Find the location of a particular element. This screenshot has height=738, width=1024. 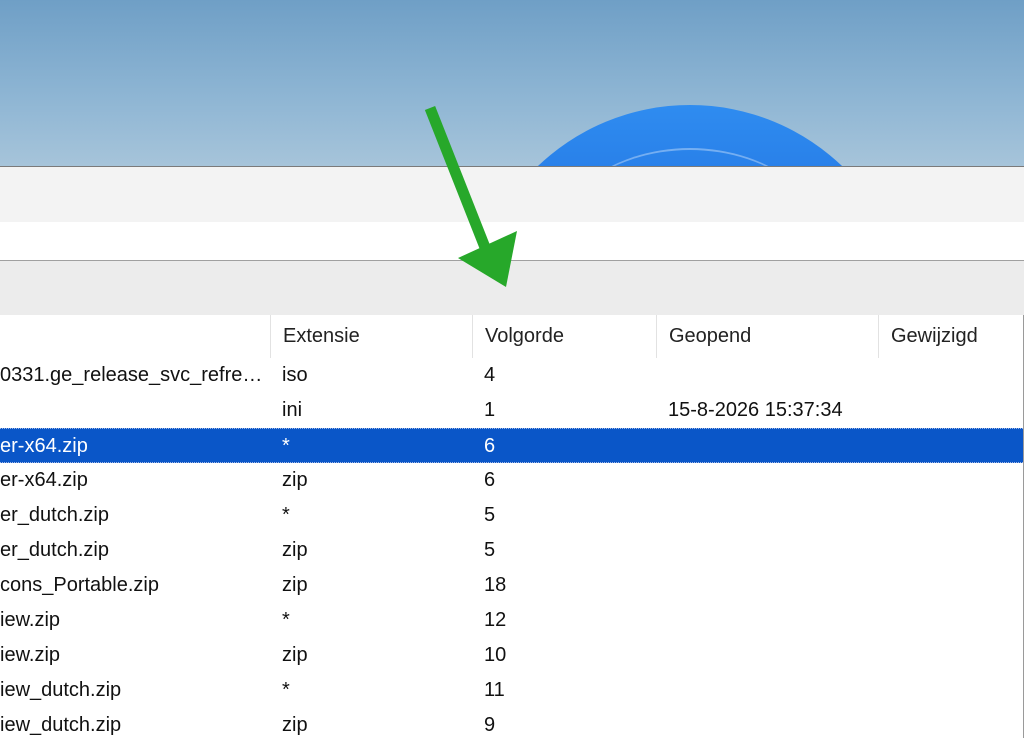

table-row: iew.zip * 12 is located at coordinates (511, 620).